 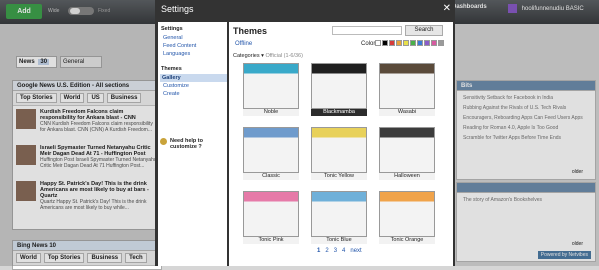 I want to click on color-swatches, so click(x=409, y=43).